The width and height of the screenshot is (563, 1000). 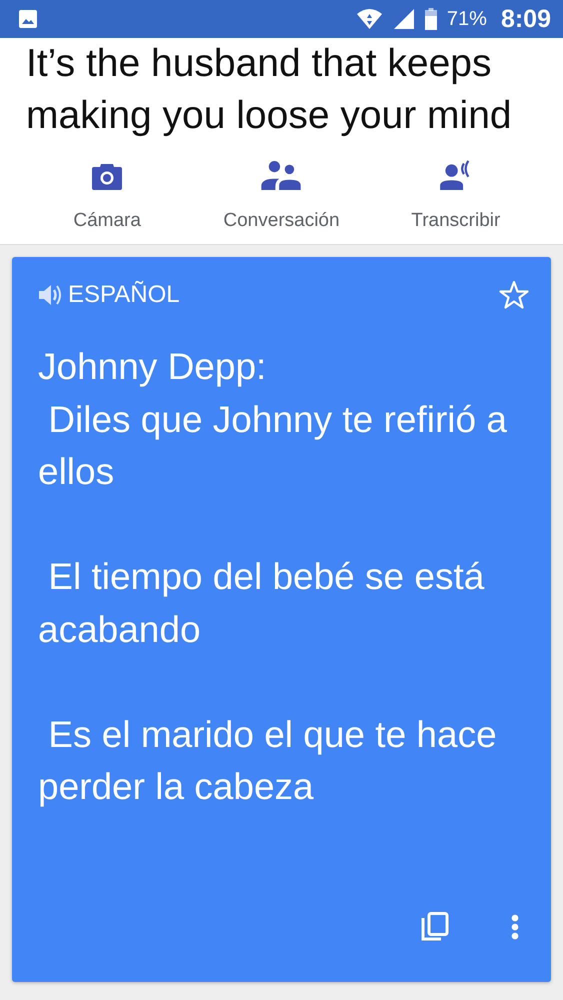 I want to click on clock: 8:09, so click(x=525, y=19).